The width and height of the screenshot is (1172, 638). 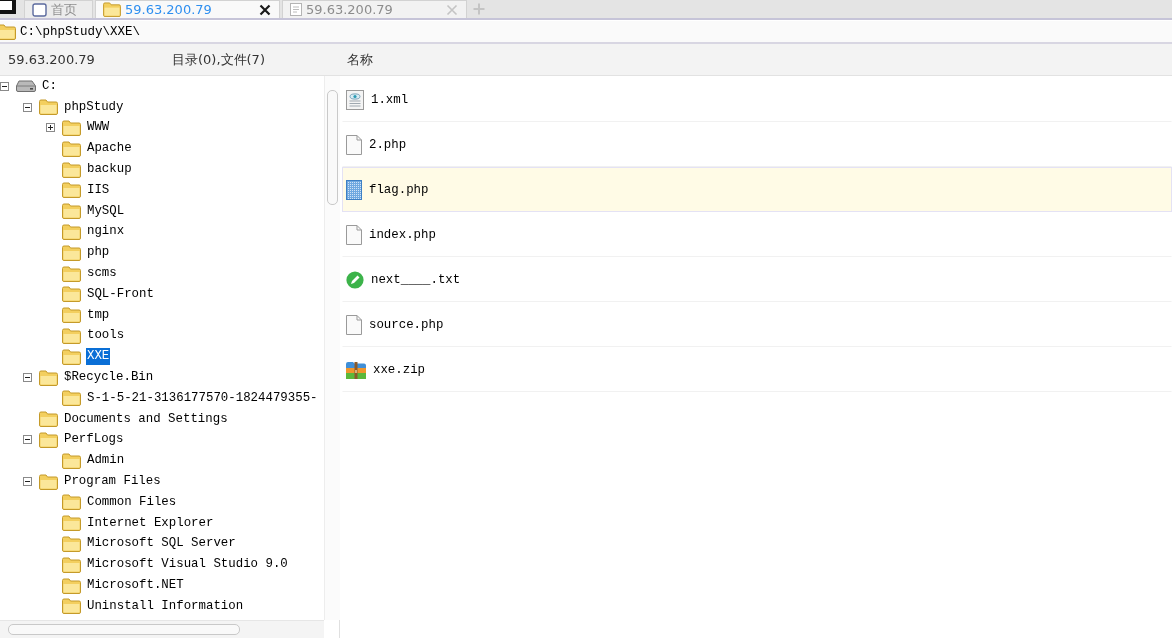 What do you see at coordinates (356, 369) in the screenshot?
I see `archive-icon` at bounding box center [356, 369].